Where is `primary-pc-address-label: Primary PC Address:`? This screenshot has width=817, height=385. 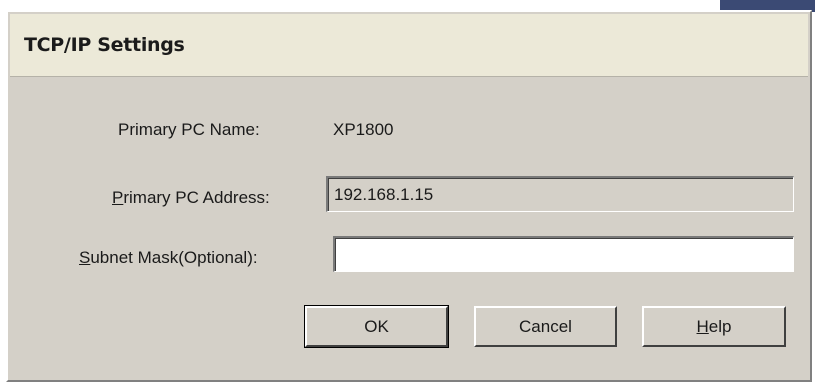
primary-pc-address-label: Primary PC Address: is located at coordinates (191, 198).